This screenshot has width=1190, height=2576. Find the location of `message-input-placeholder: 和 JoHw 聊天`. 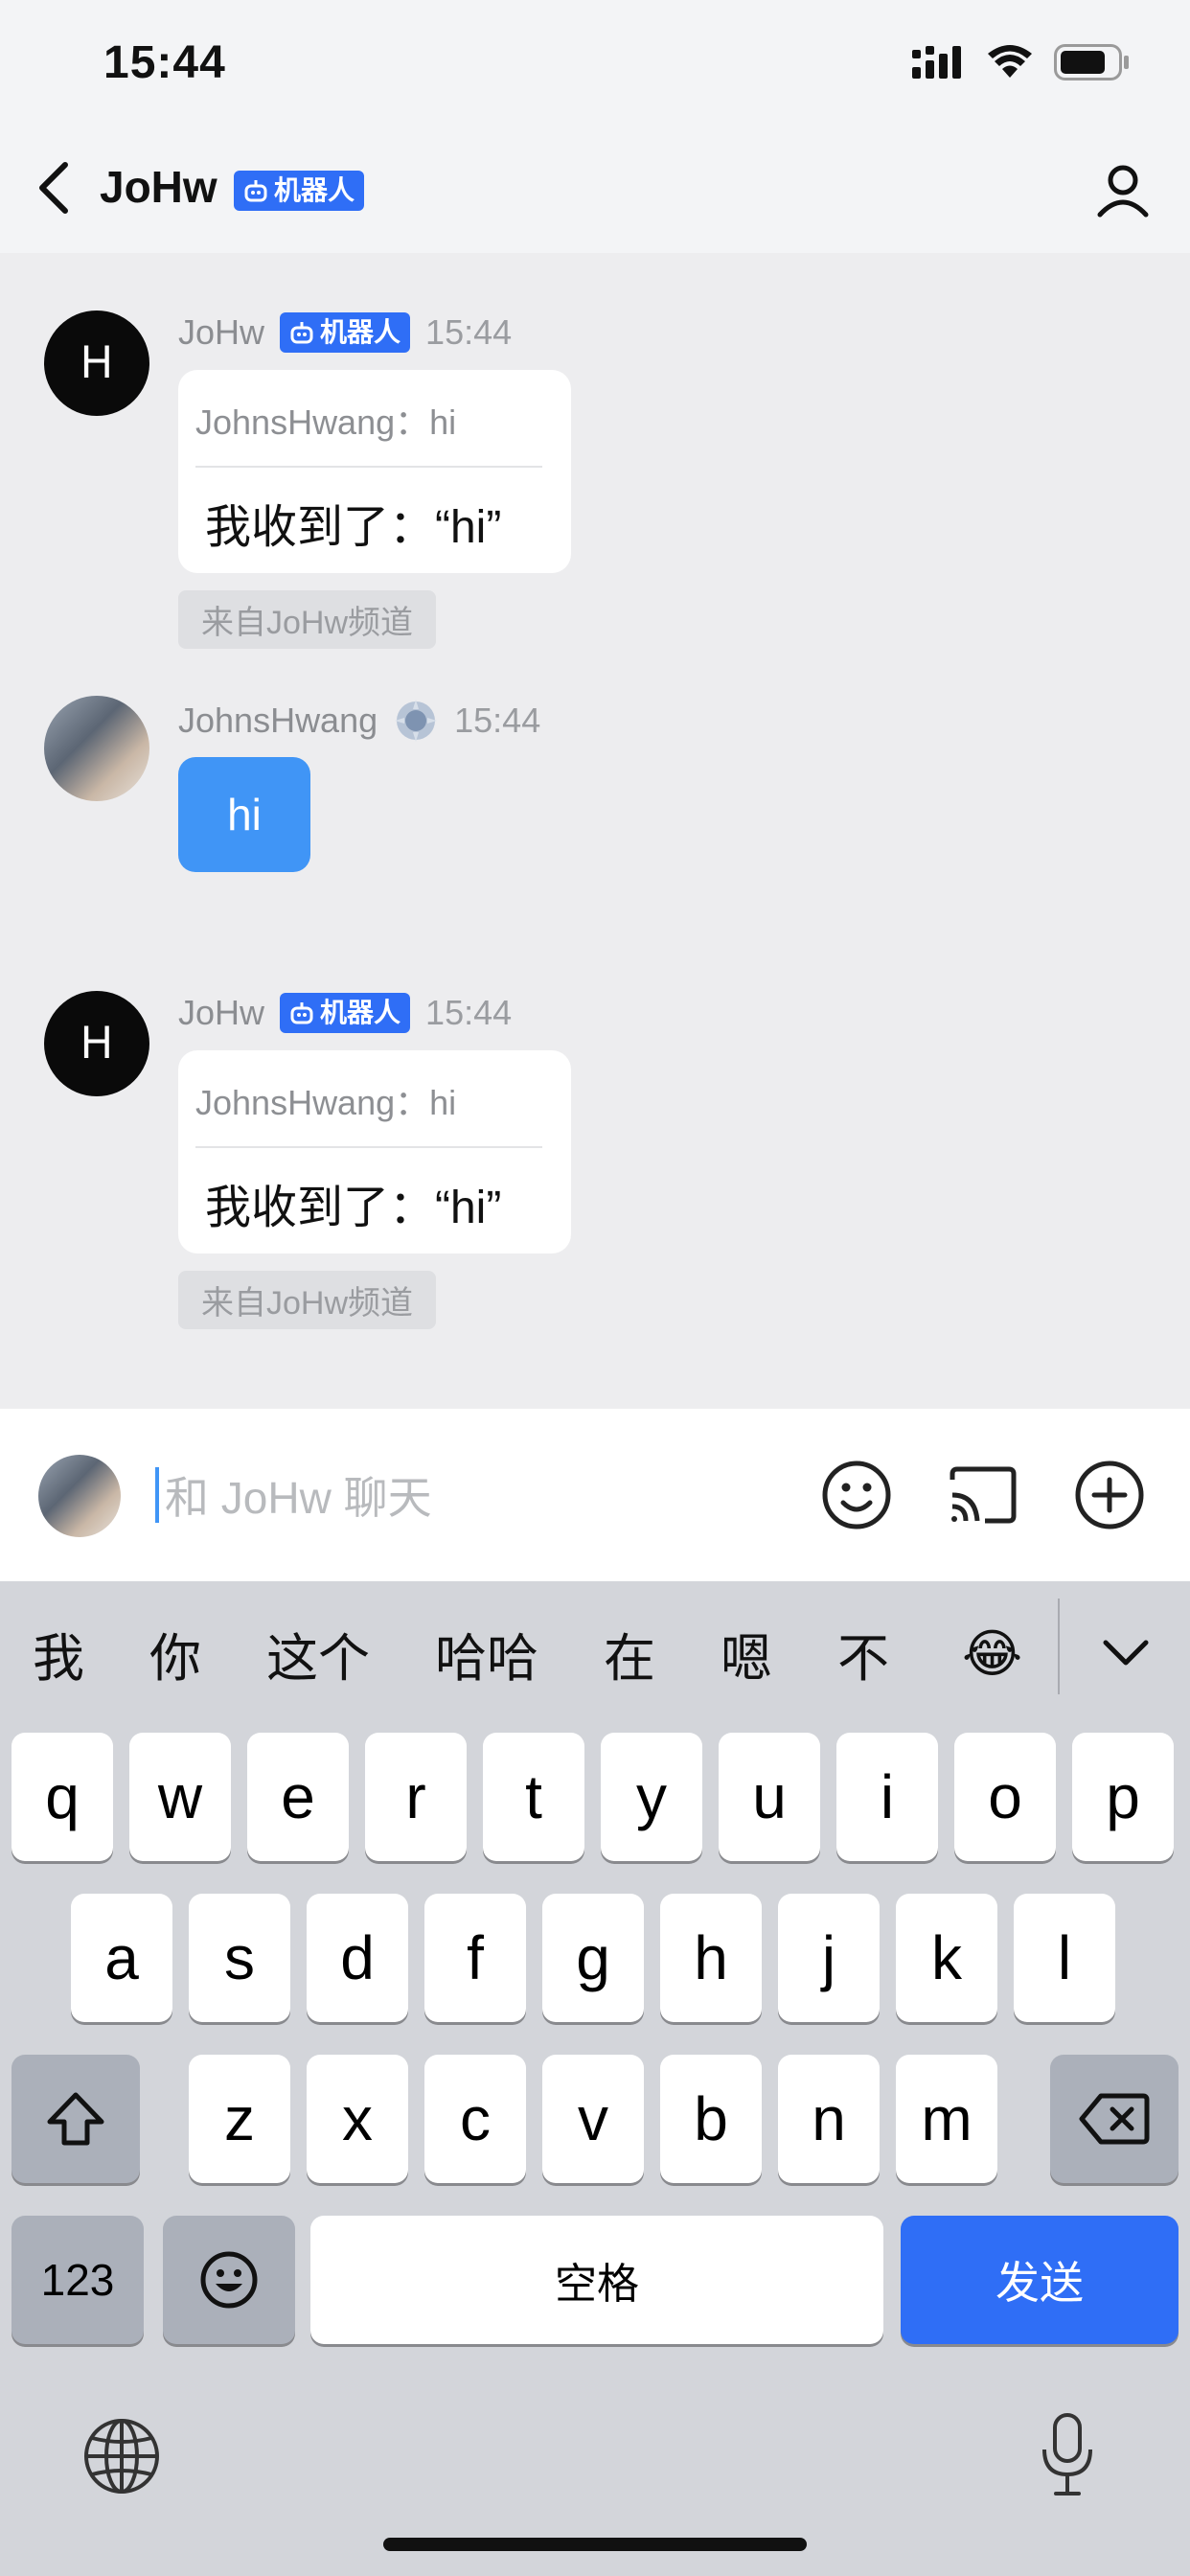

message-input-placeholder: 和 JoHw 聊天 is located at coordinates (298, 1498).